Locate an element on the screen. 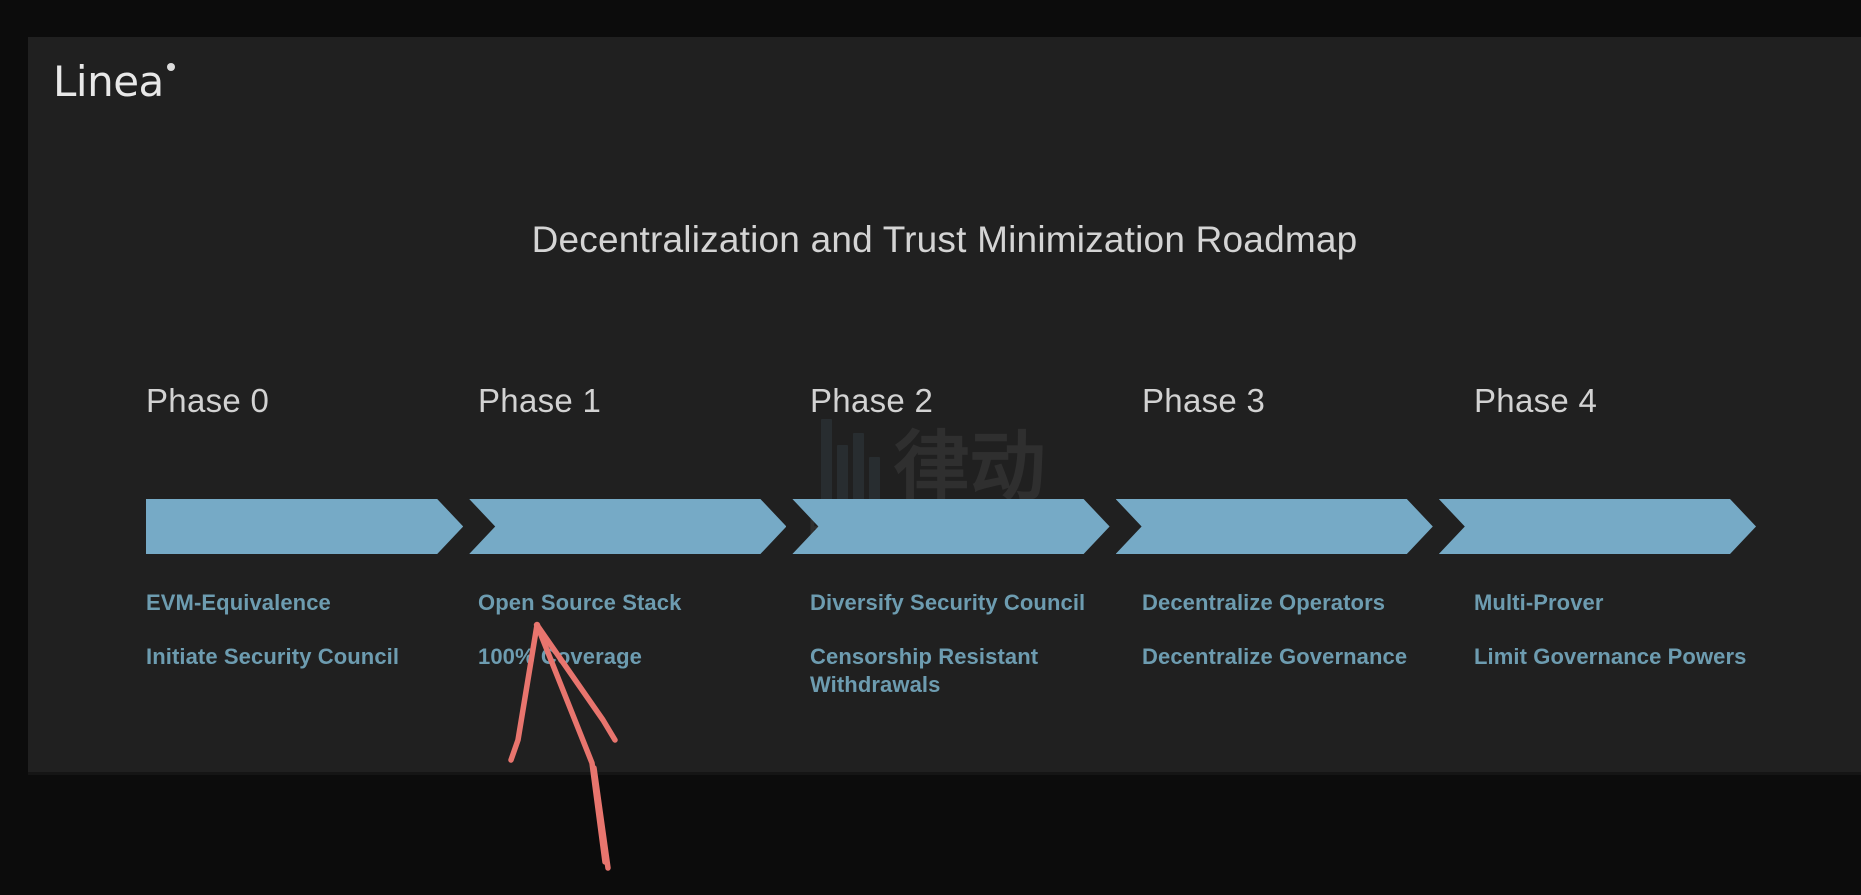 Image resolution: width=1861 pixels, height=895 pixels. phase-label-4: Phase 4 is located at coordinates (1536, 400).